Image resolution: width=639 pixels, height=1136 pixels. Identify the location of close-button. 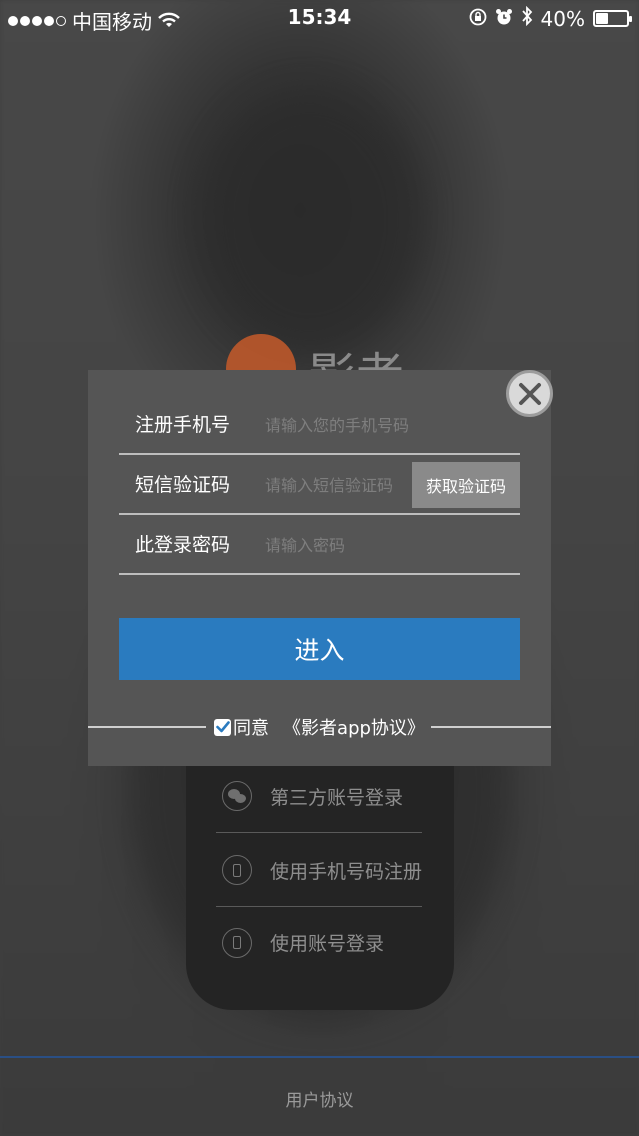
(529, 393).